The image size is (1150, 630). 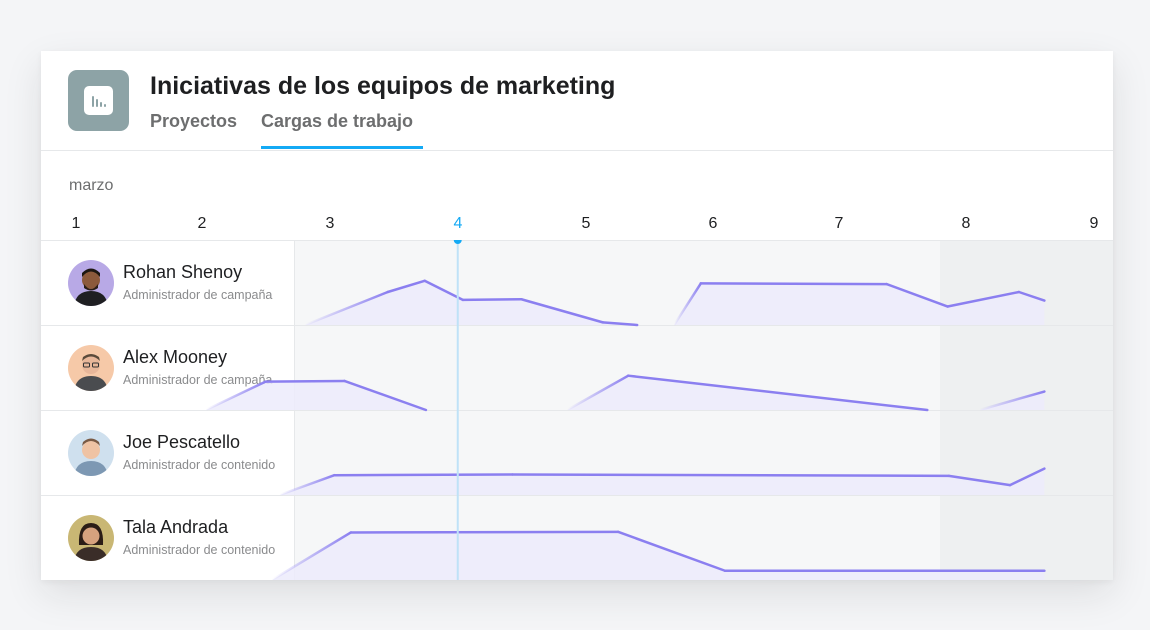 What do you see at coordinates (91, 185) in the screenshot?
I see `month-label: marzo` at bounding box center [91, 185].